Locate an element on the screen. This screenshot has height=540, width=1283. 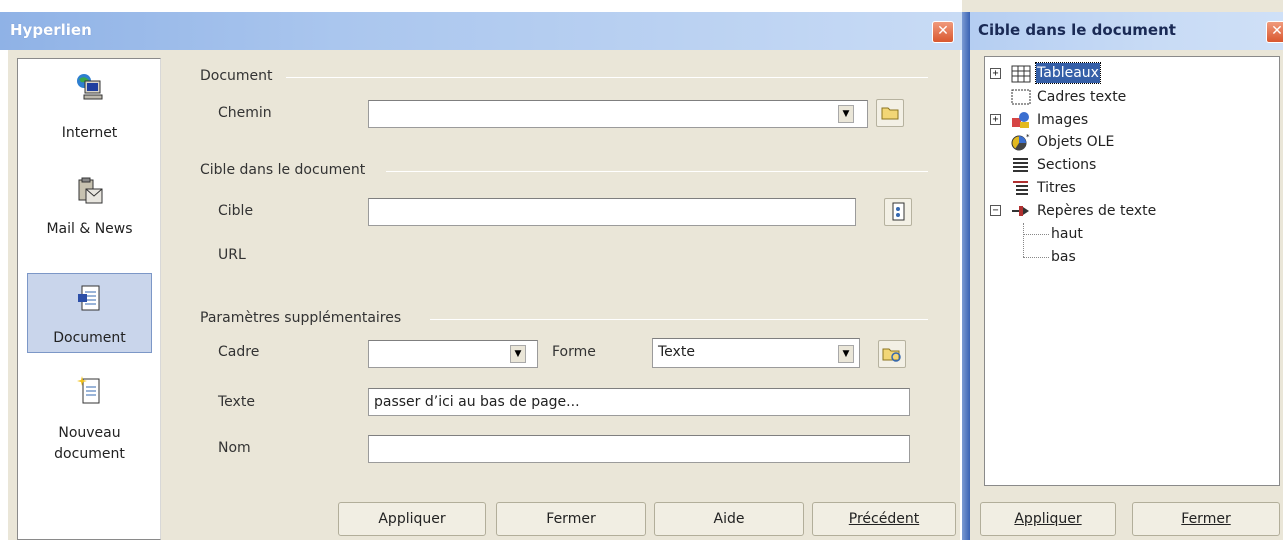
category-document: Document is located at coordinates (89, 313).